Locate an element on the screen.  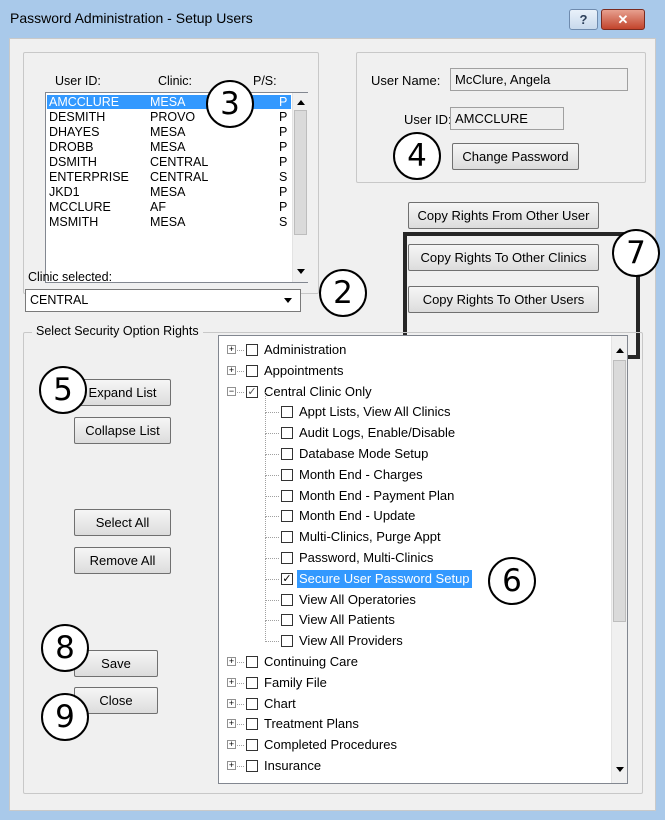
tree-item-label: Central Clinic Only is located at coordinates (318, 392).